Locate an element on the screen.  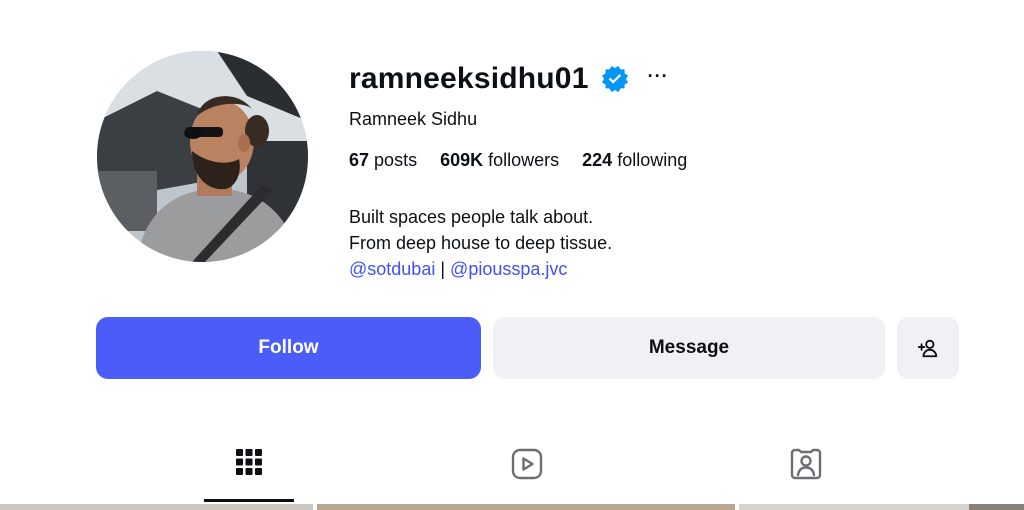
followers-stat: 609K followers is located at coordinates (499, 160).